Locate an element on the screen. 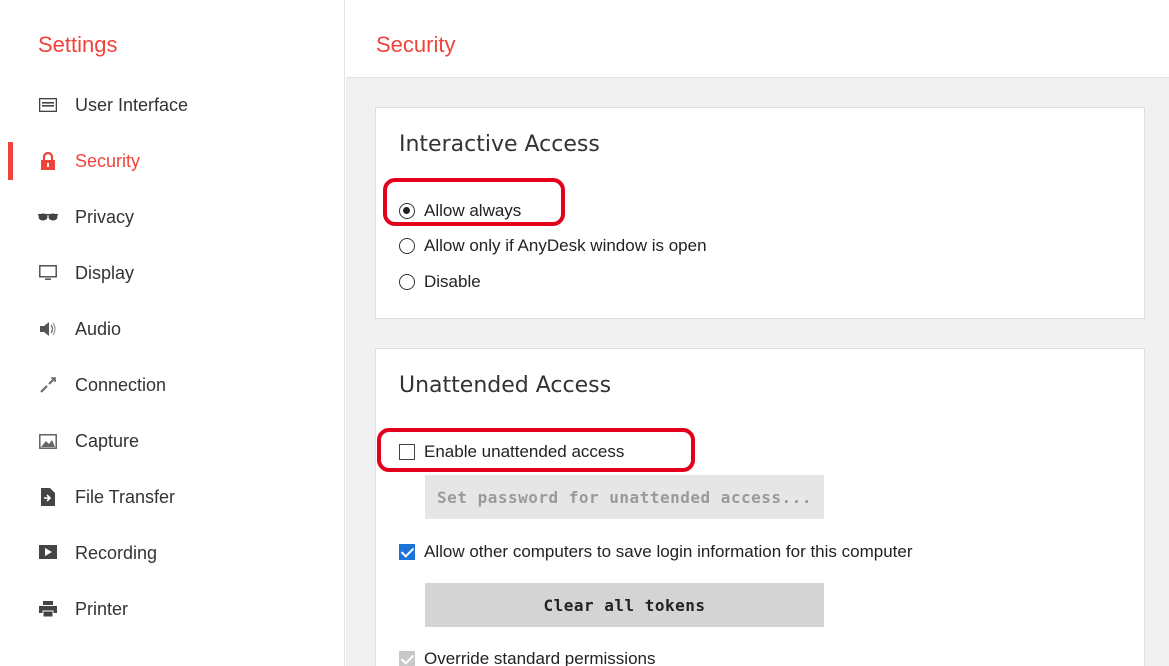 The width and height of the screenshot is (1169, 666). sidebar-item-label: Connection is located at coordinates (121, 384).